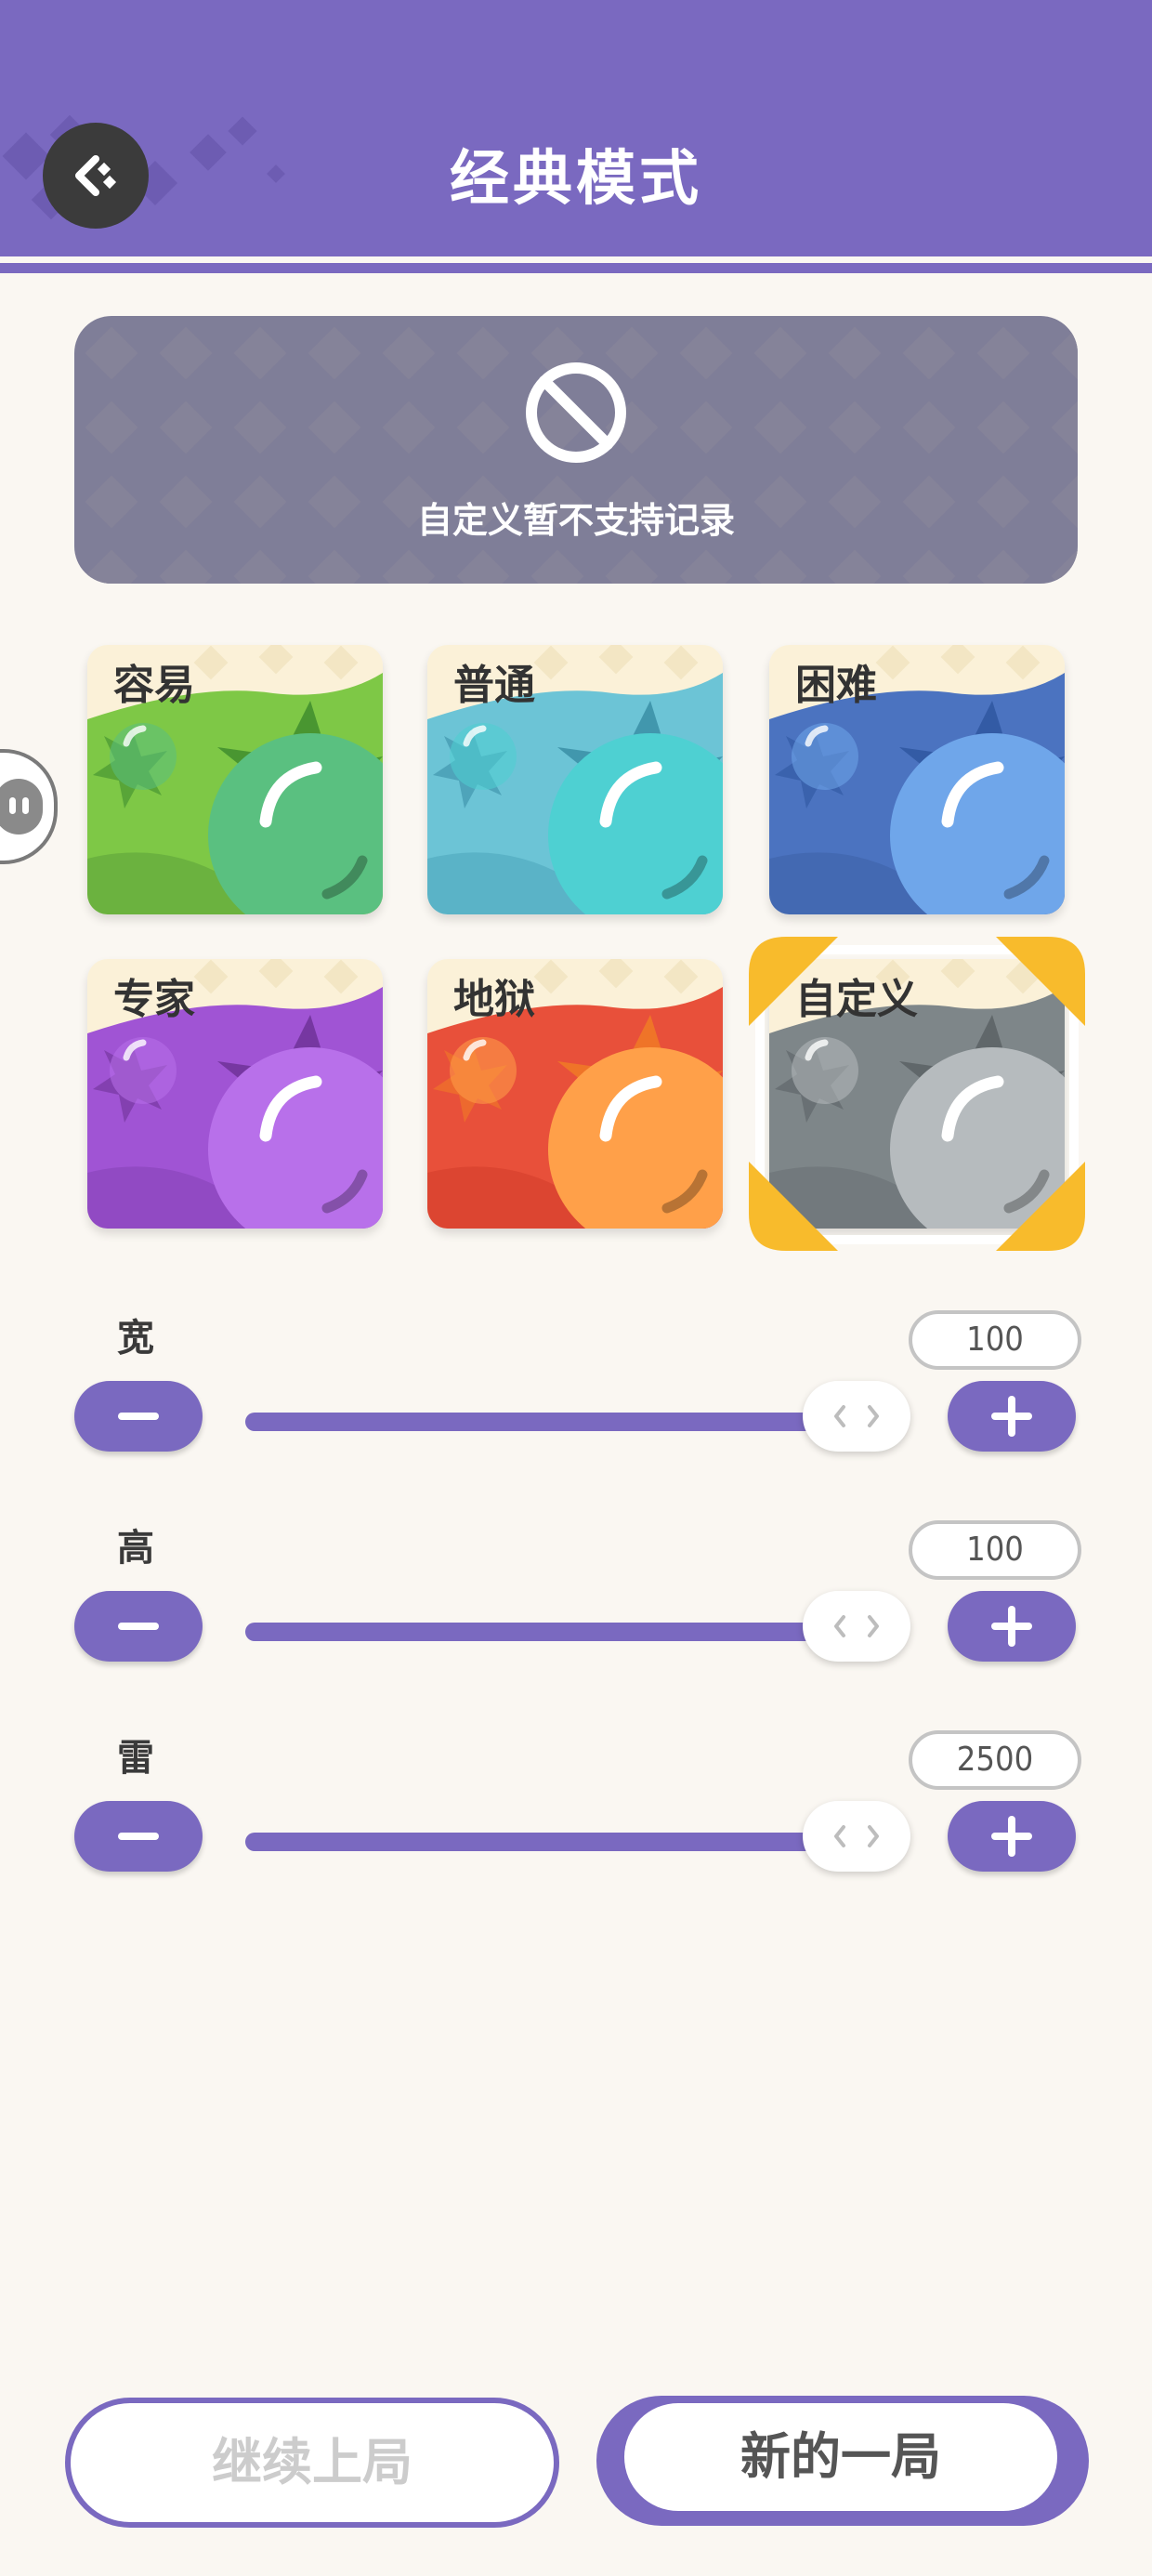 This screenshot has width=1152, height=2576. What do you see at coordinates (856, 999) in the screenshot?
I see `difficulty-card-label: 自定义` at bounding box center [856, 999].